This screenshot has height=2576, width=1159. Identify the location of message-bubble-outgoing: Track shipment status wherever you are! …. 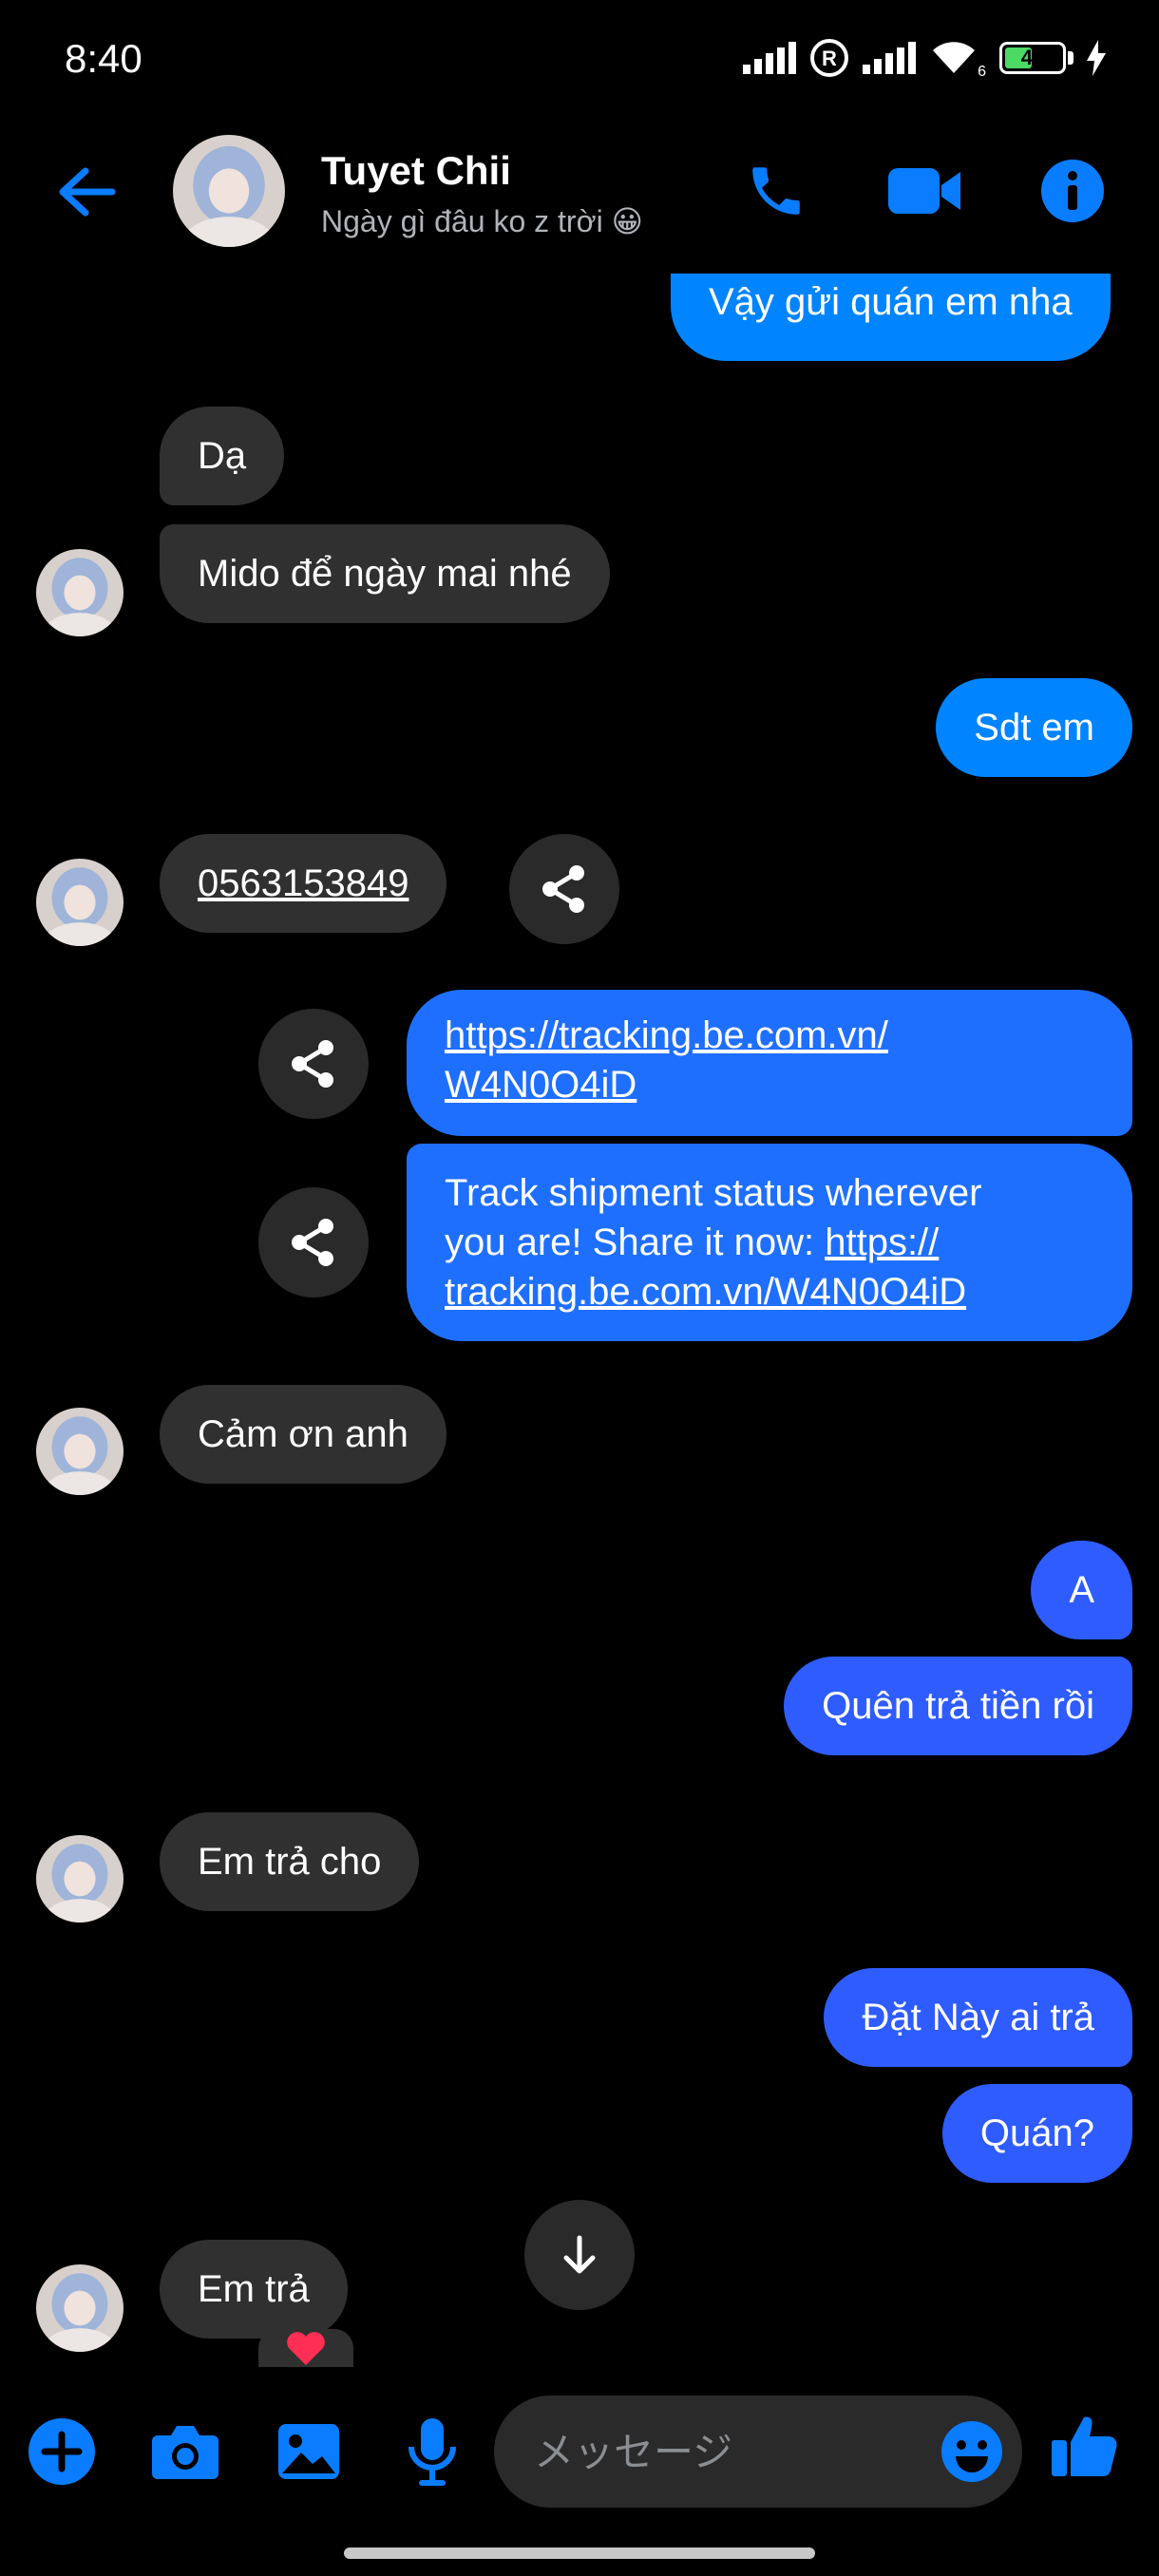
(769, 1242).